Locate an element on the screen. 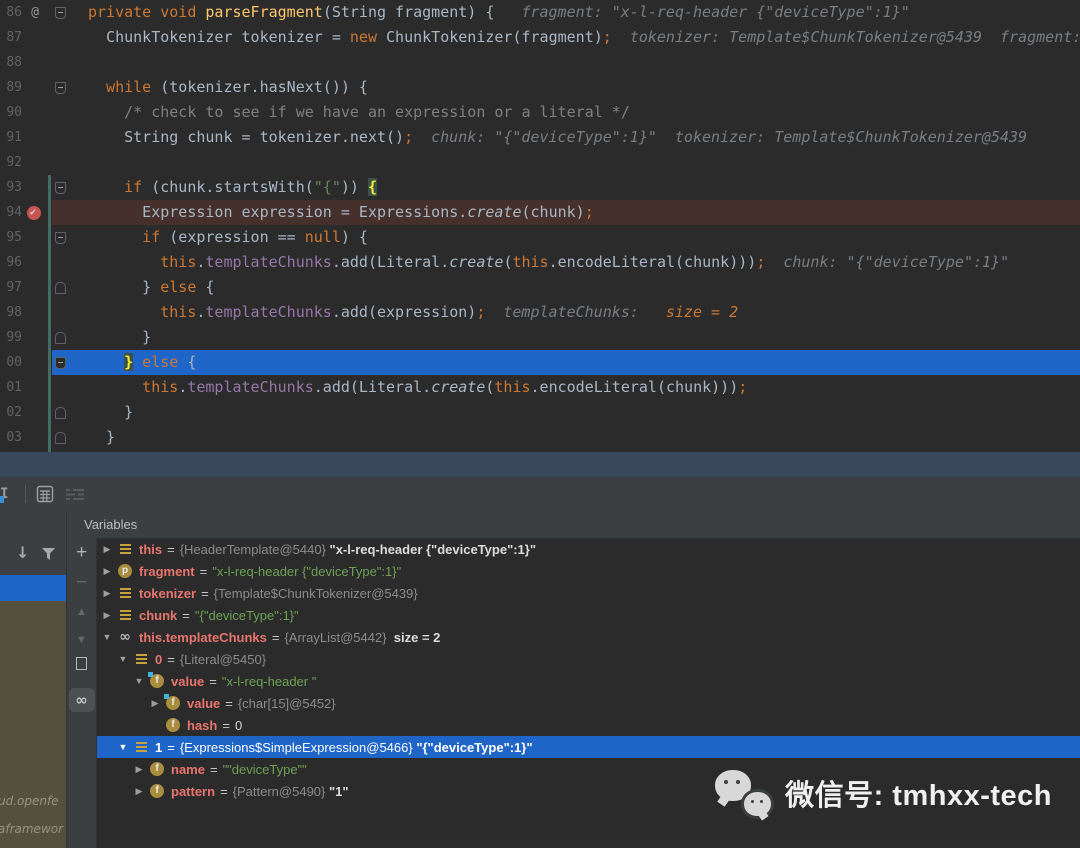  debugger-inline-hint: templateChunks: is located at coordinates (575, 312).